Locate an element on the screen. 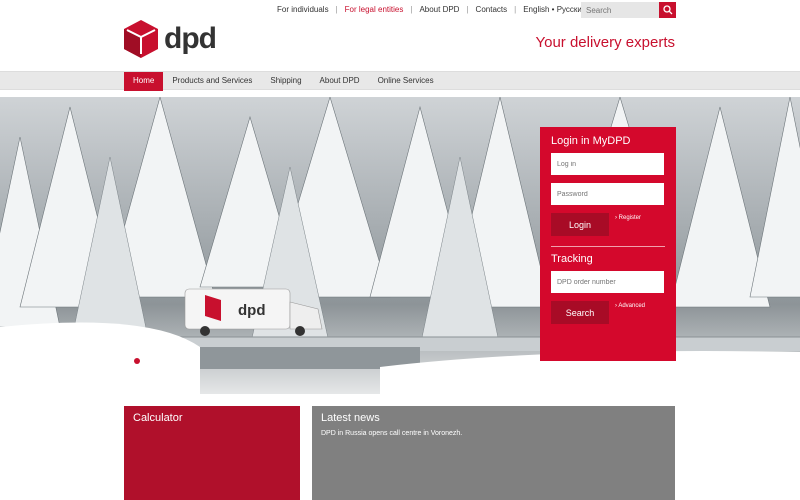 Image resolution: width=800 pixels, height=500 pixels. logo-text: dpd is located at coordinates (190, 38).